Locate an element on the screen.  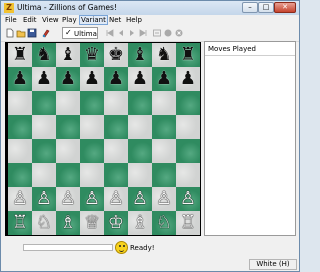
board-square: ♕ is located at coordinates (92, 223).